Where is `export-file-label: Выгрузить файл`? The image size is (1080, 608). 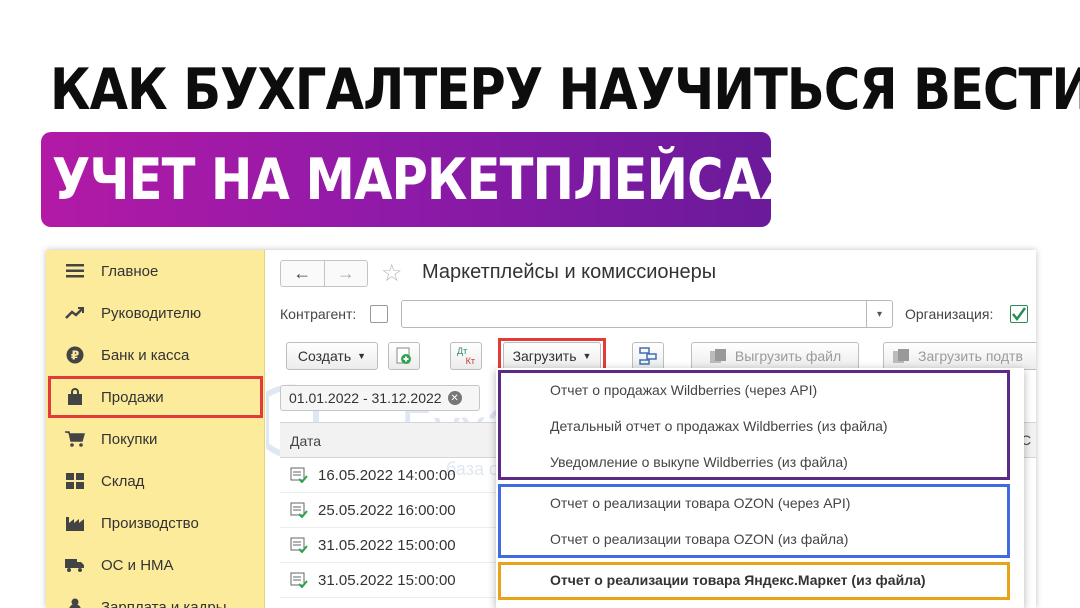 export-file-label: Выгрузить файл is located at coordinates (788, 356).